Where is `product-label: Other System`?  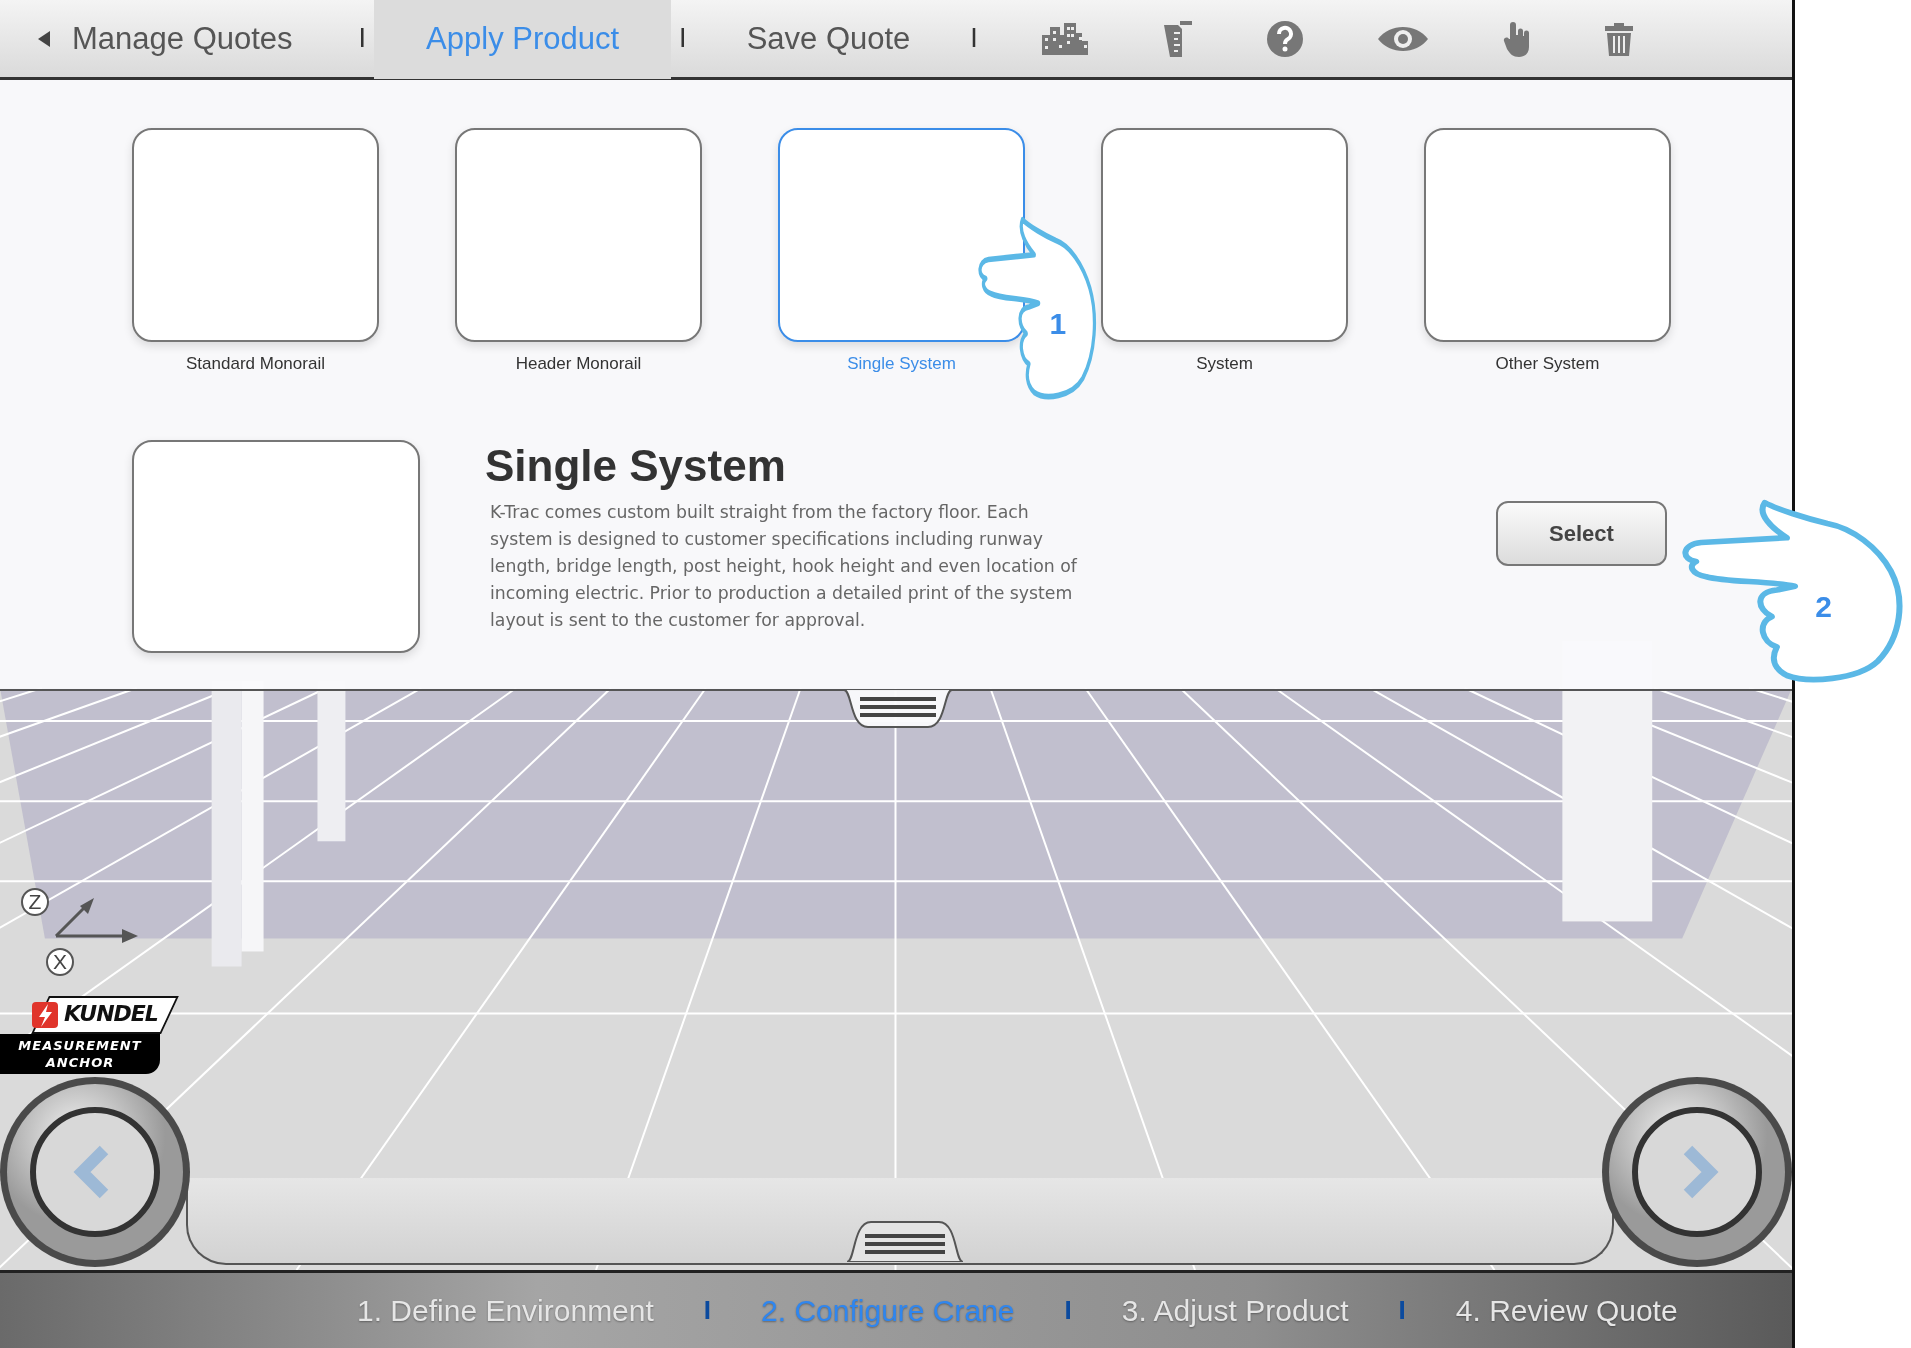
product-label: Other System is located at coordinates (1547, 364).